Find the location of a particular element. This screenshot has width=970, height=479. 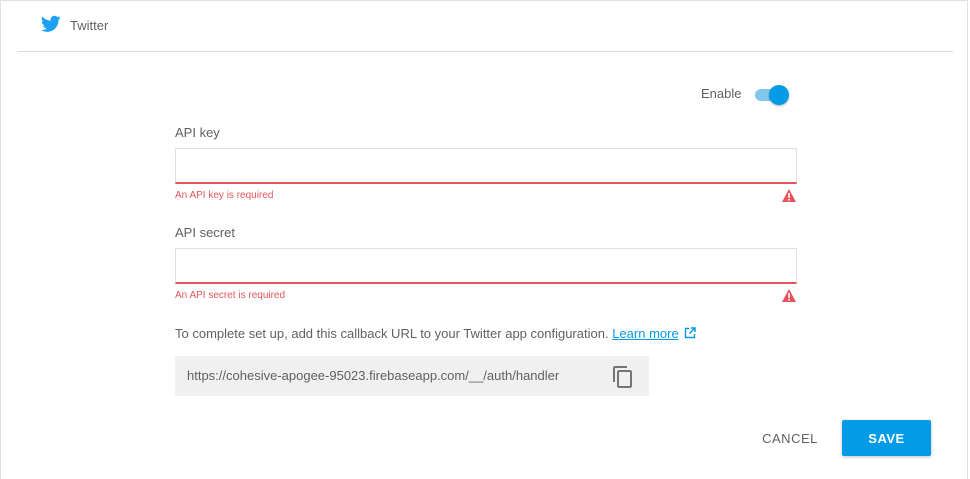

panel-header: Twitter is located at coordinates (485, 26).